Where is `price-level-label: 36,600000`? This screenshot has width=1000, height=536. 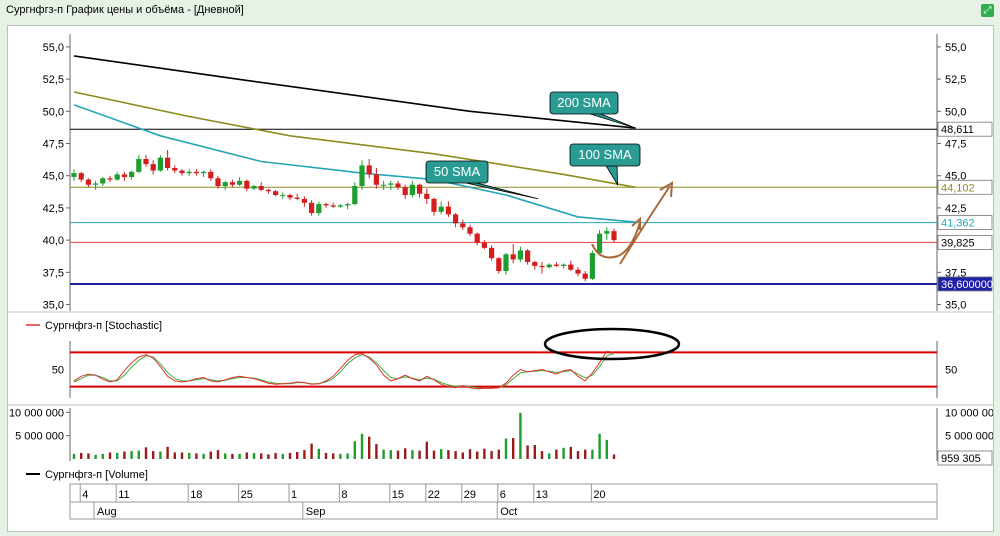
price-level-label: 36,600000 is located at coordinates (967, 285).